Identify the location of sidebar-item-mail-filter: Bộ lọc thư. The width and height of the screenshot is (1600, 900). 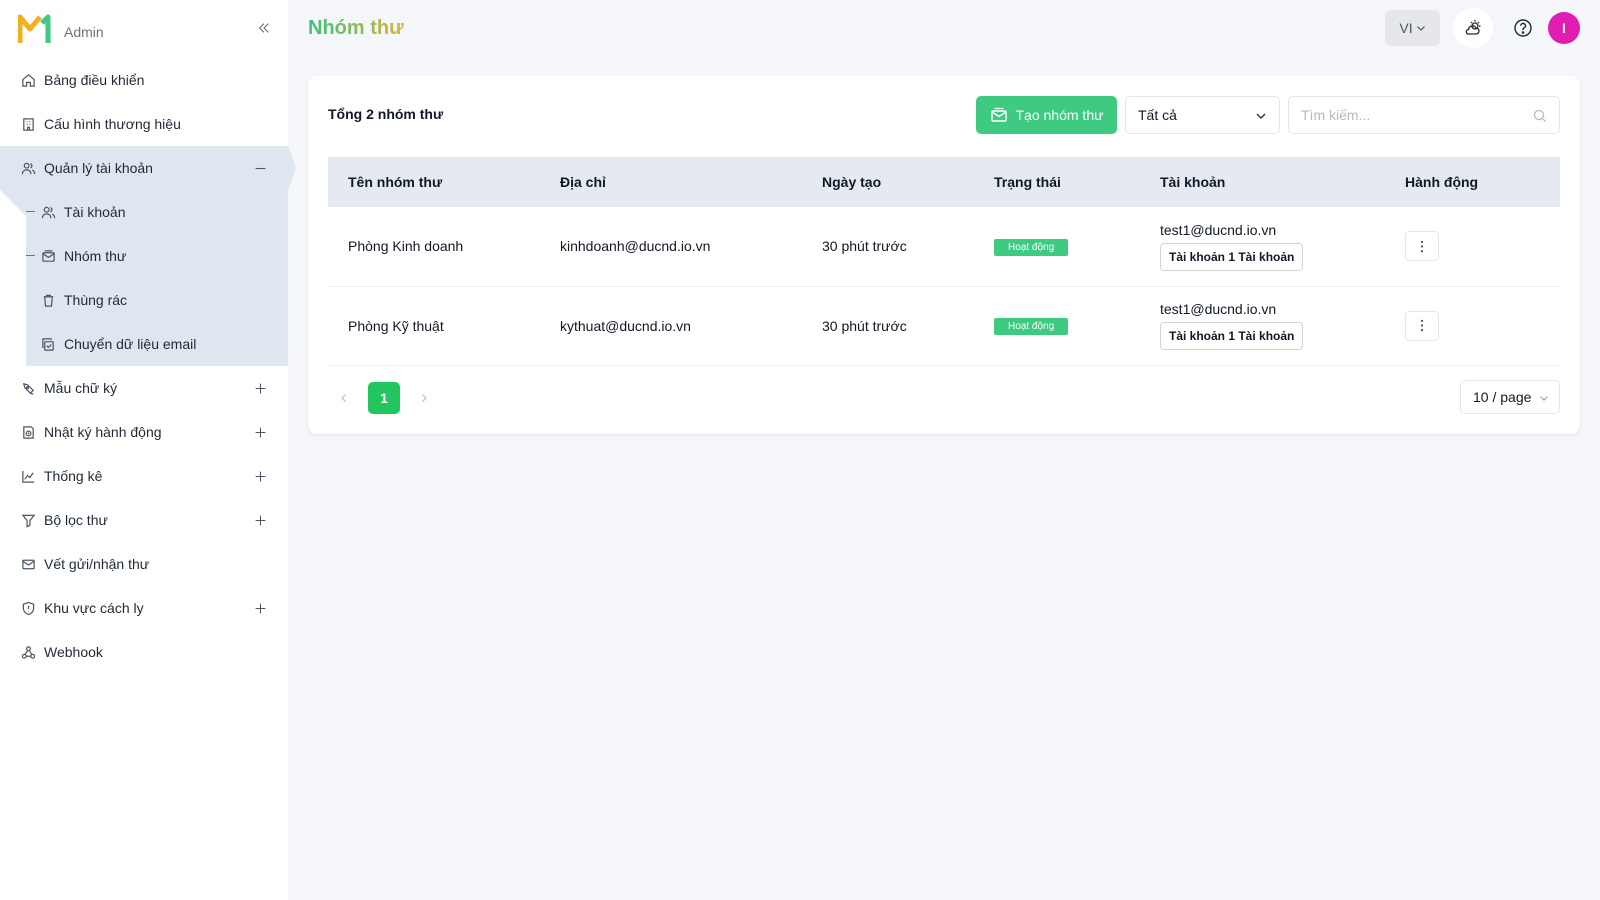
(144, 520).